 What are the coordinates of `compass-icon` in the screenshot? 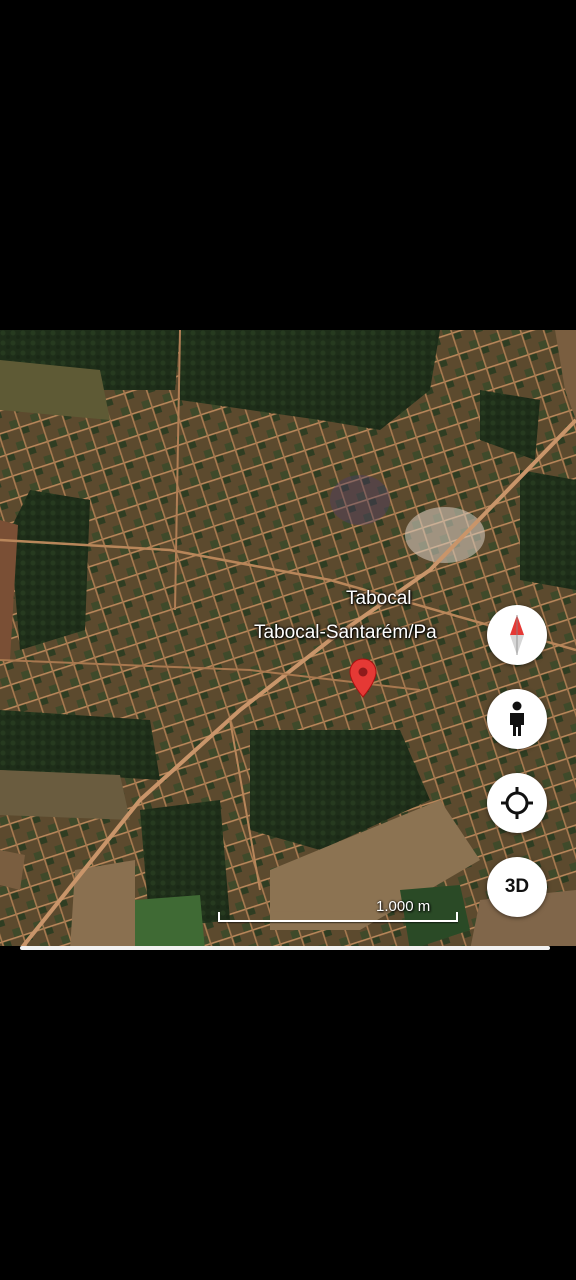 It's located at (517, 635).